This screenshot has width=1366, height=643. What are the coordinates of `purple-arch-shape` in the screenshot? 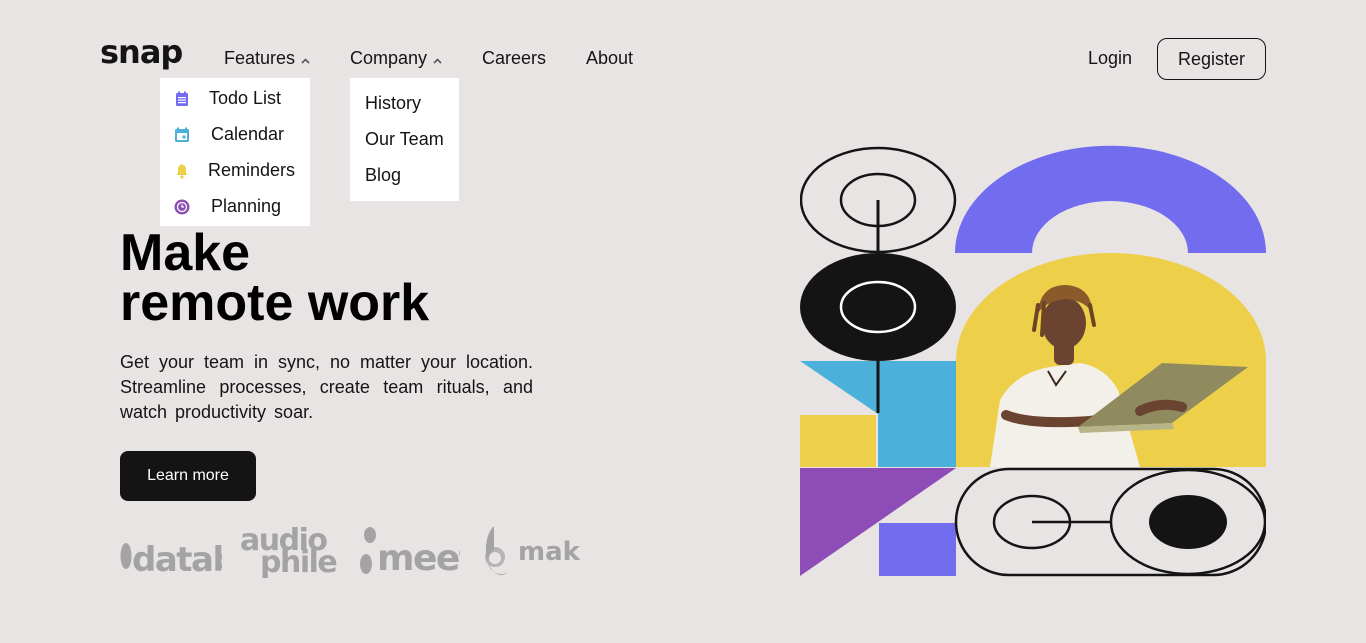 It's located at (1110, 199).